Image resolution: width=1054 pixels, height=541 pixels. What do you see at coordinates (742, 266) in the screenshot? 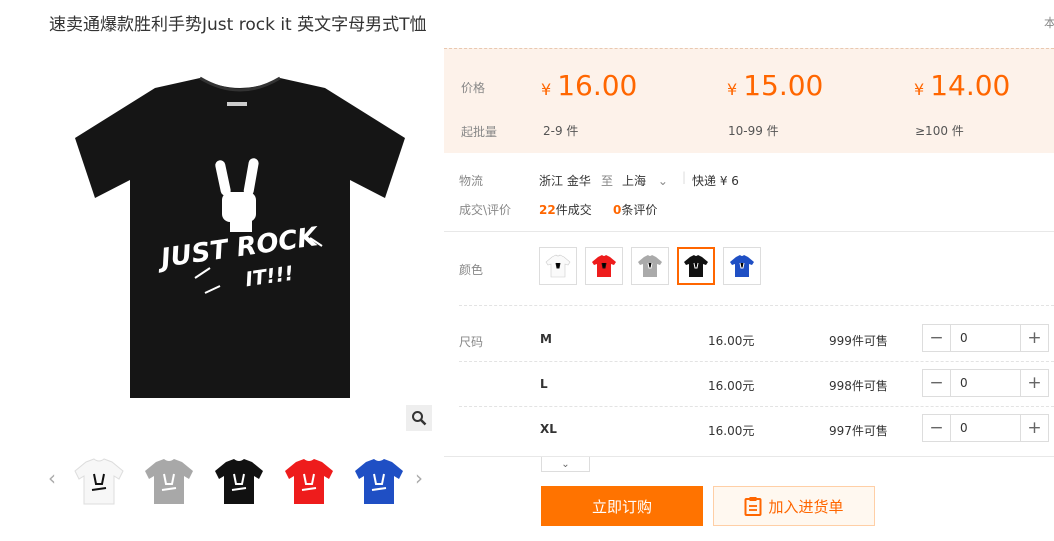
I see `color-swatch-blue` at bounding box center [742, 266].